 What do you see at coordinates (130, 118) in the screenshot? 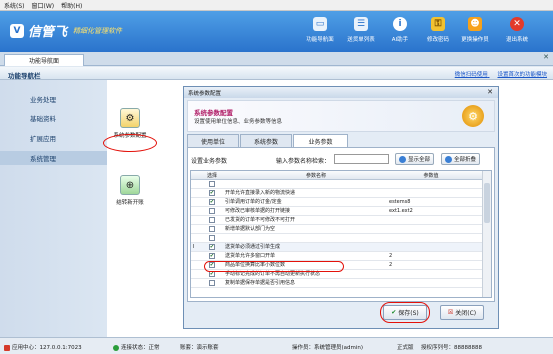
I see `db-gear-icon: ⚙` at bounding box center [130, 118].